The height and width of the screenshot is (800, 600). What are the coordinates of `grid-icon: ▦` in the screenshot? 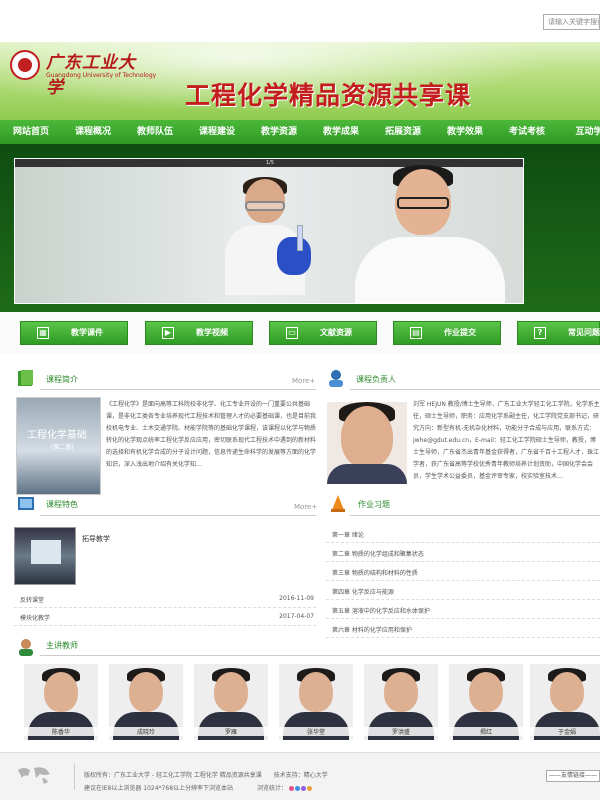 It's located at (43, 333).